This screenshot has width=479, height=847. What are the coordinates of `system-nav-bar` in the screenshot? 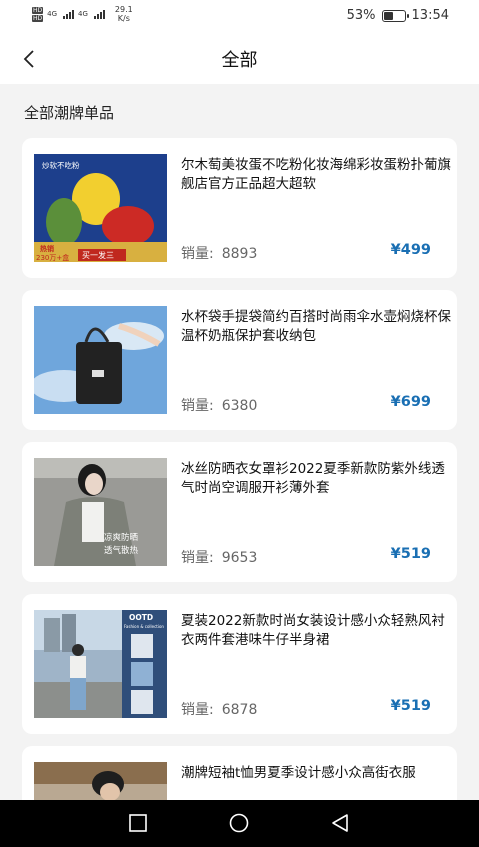 It's located at (239, 823).